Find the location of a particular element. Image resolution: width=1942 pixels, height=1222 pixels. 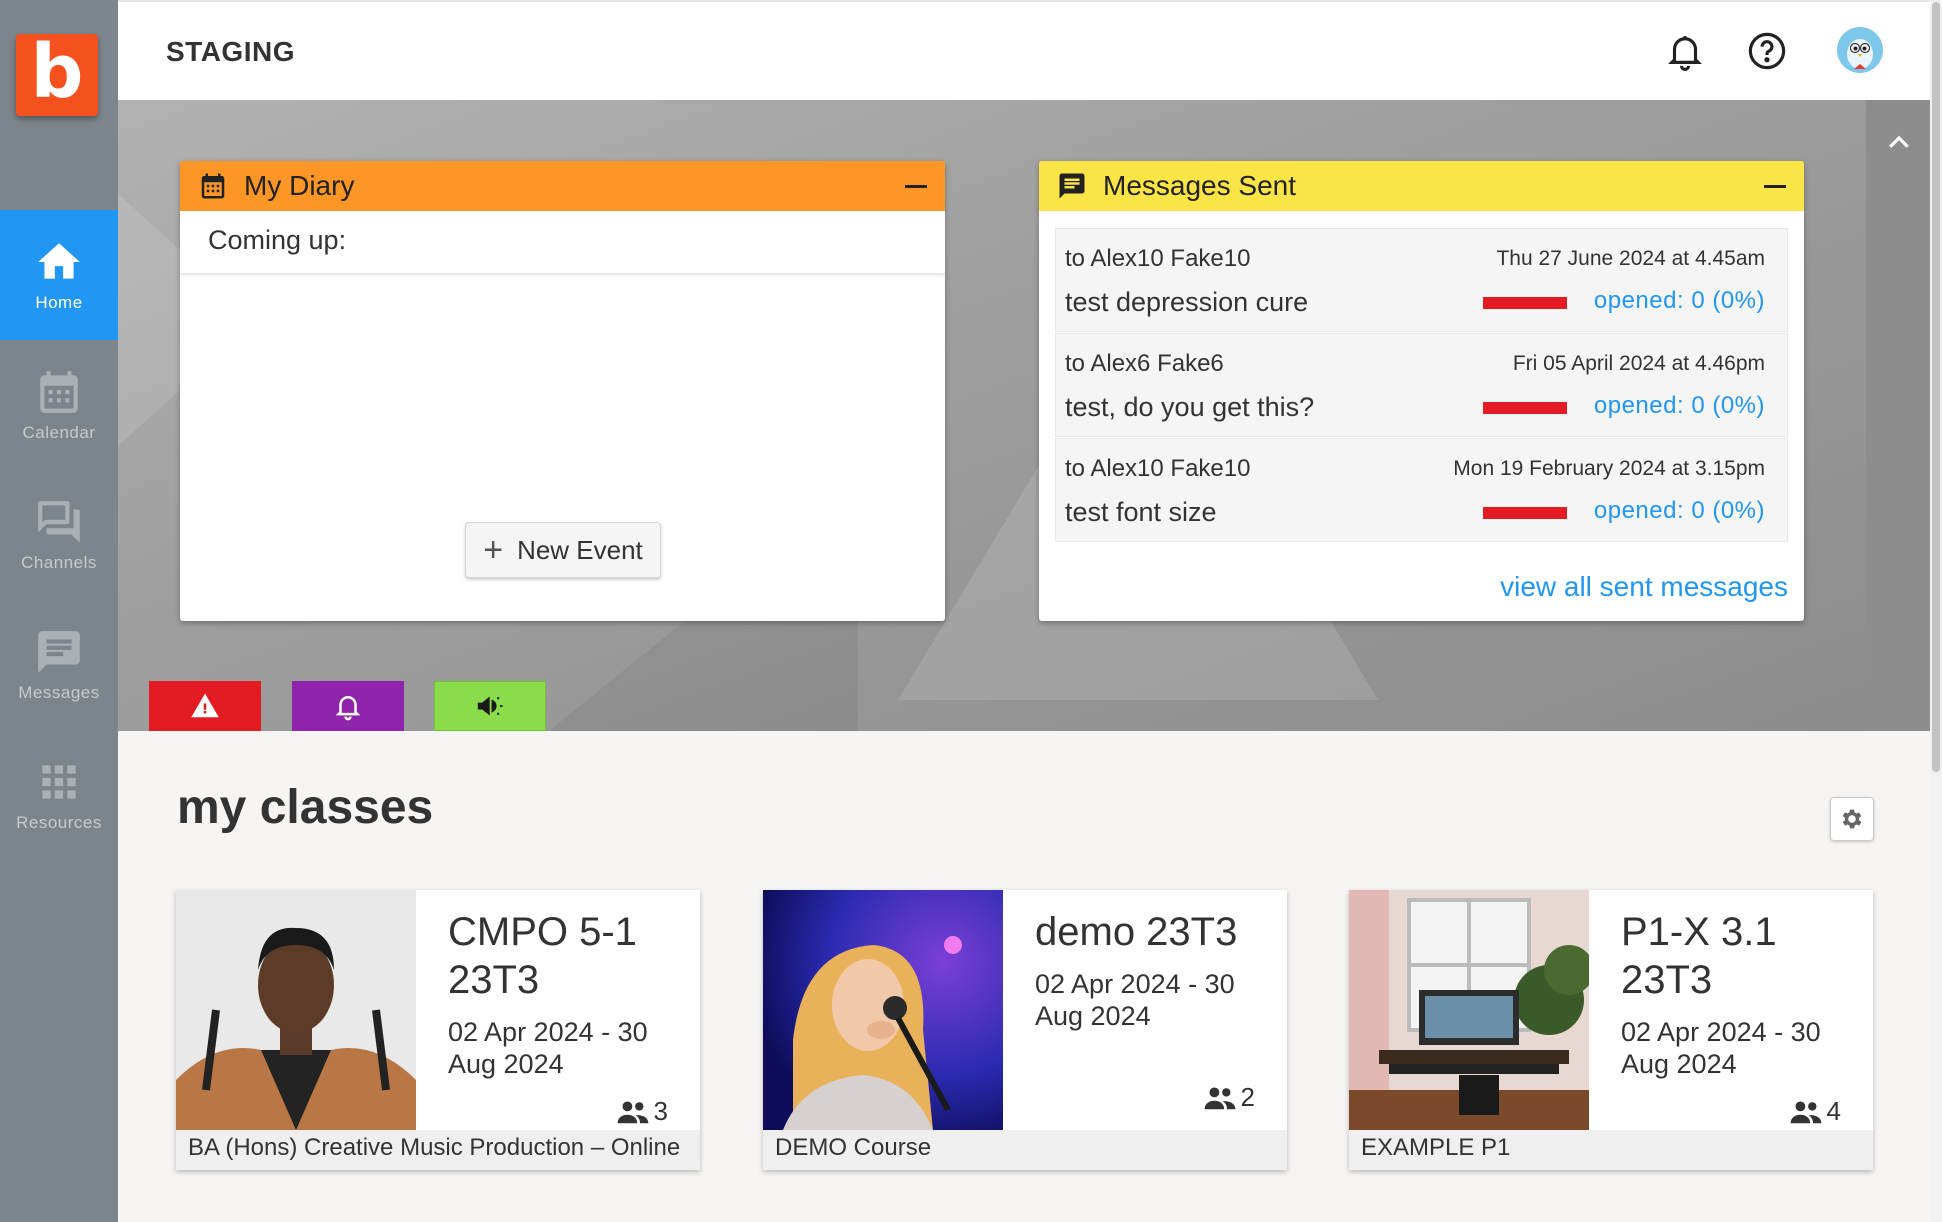

page-scrollbar is located at coordinates (1936, 611).